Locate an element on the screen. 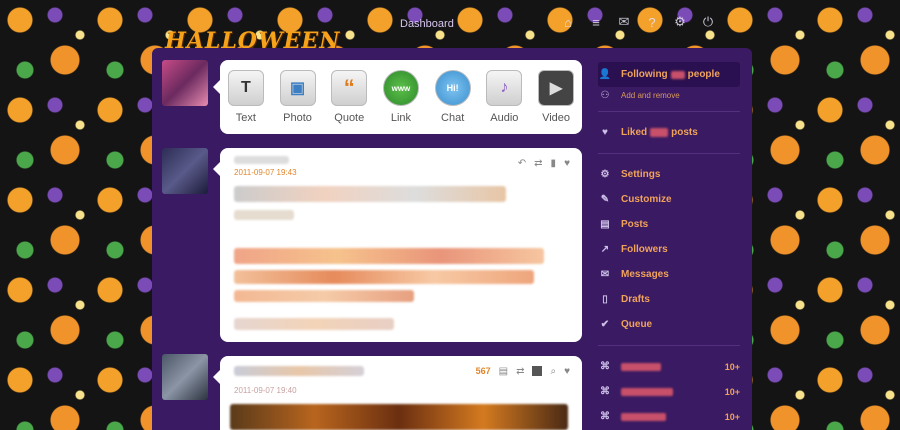 This screenshot has height=430, width=900. thumbnail-icon is located at coordinates (537, 371).